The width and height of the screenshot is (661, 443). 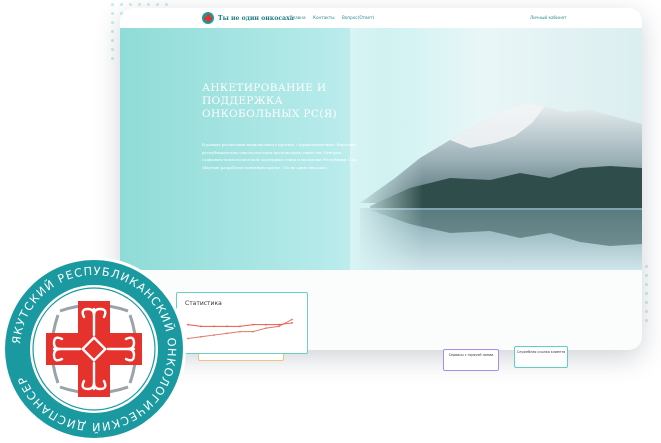 I want to click on statistics-chart, so click(x=240, y=329).